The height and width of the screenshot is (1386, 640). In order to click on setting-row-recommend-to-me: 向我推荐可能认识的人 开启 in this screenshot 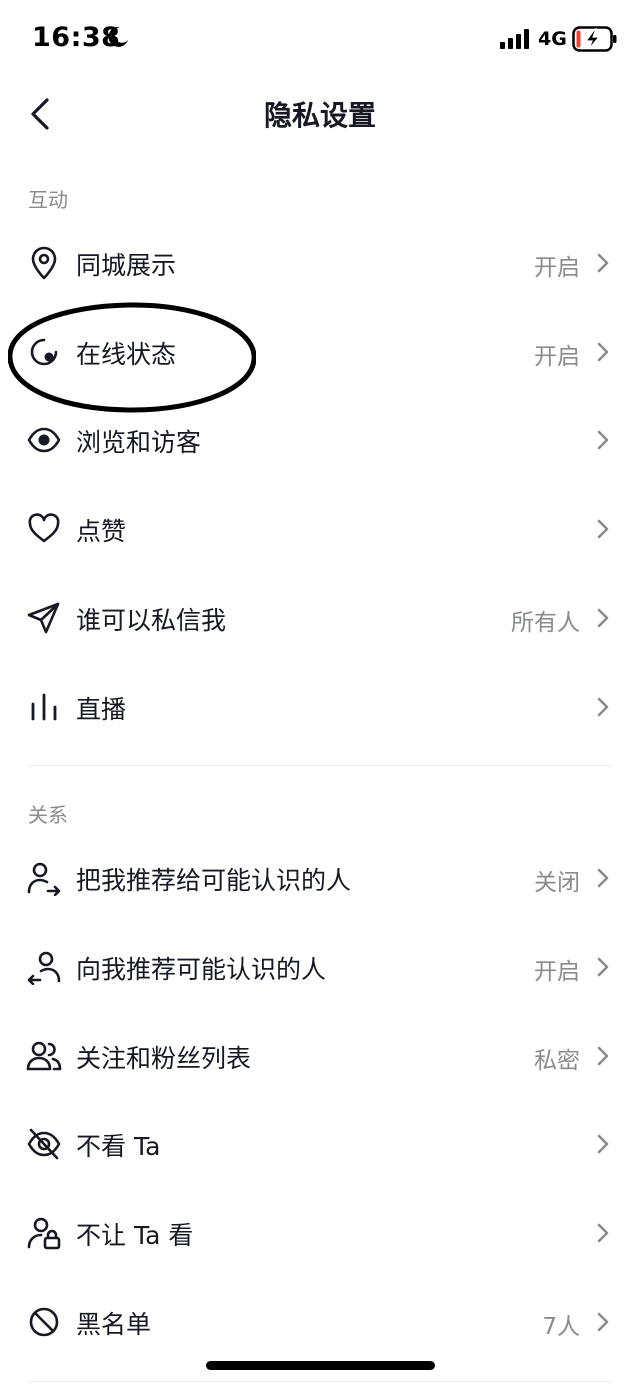, I will do `click(320, 967)`.